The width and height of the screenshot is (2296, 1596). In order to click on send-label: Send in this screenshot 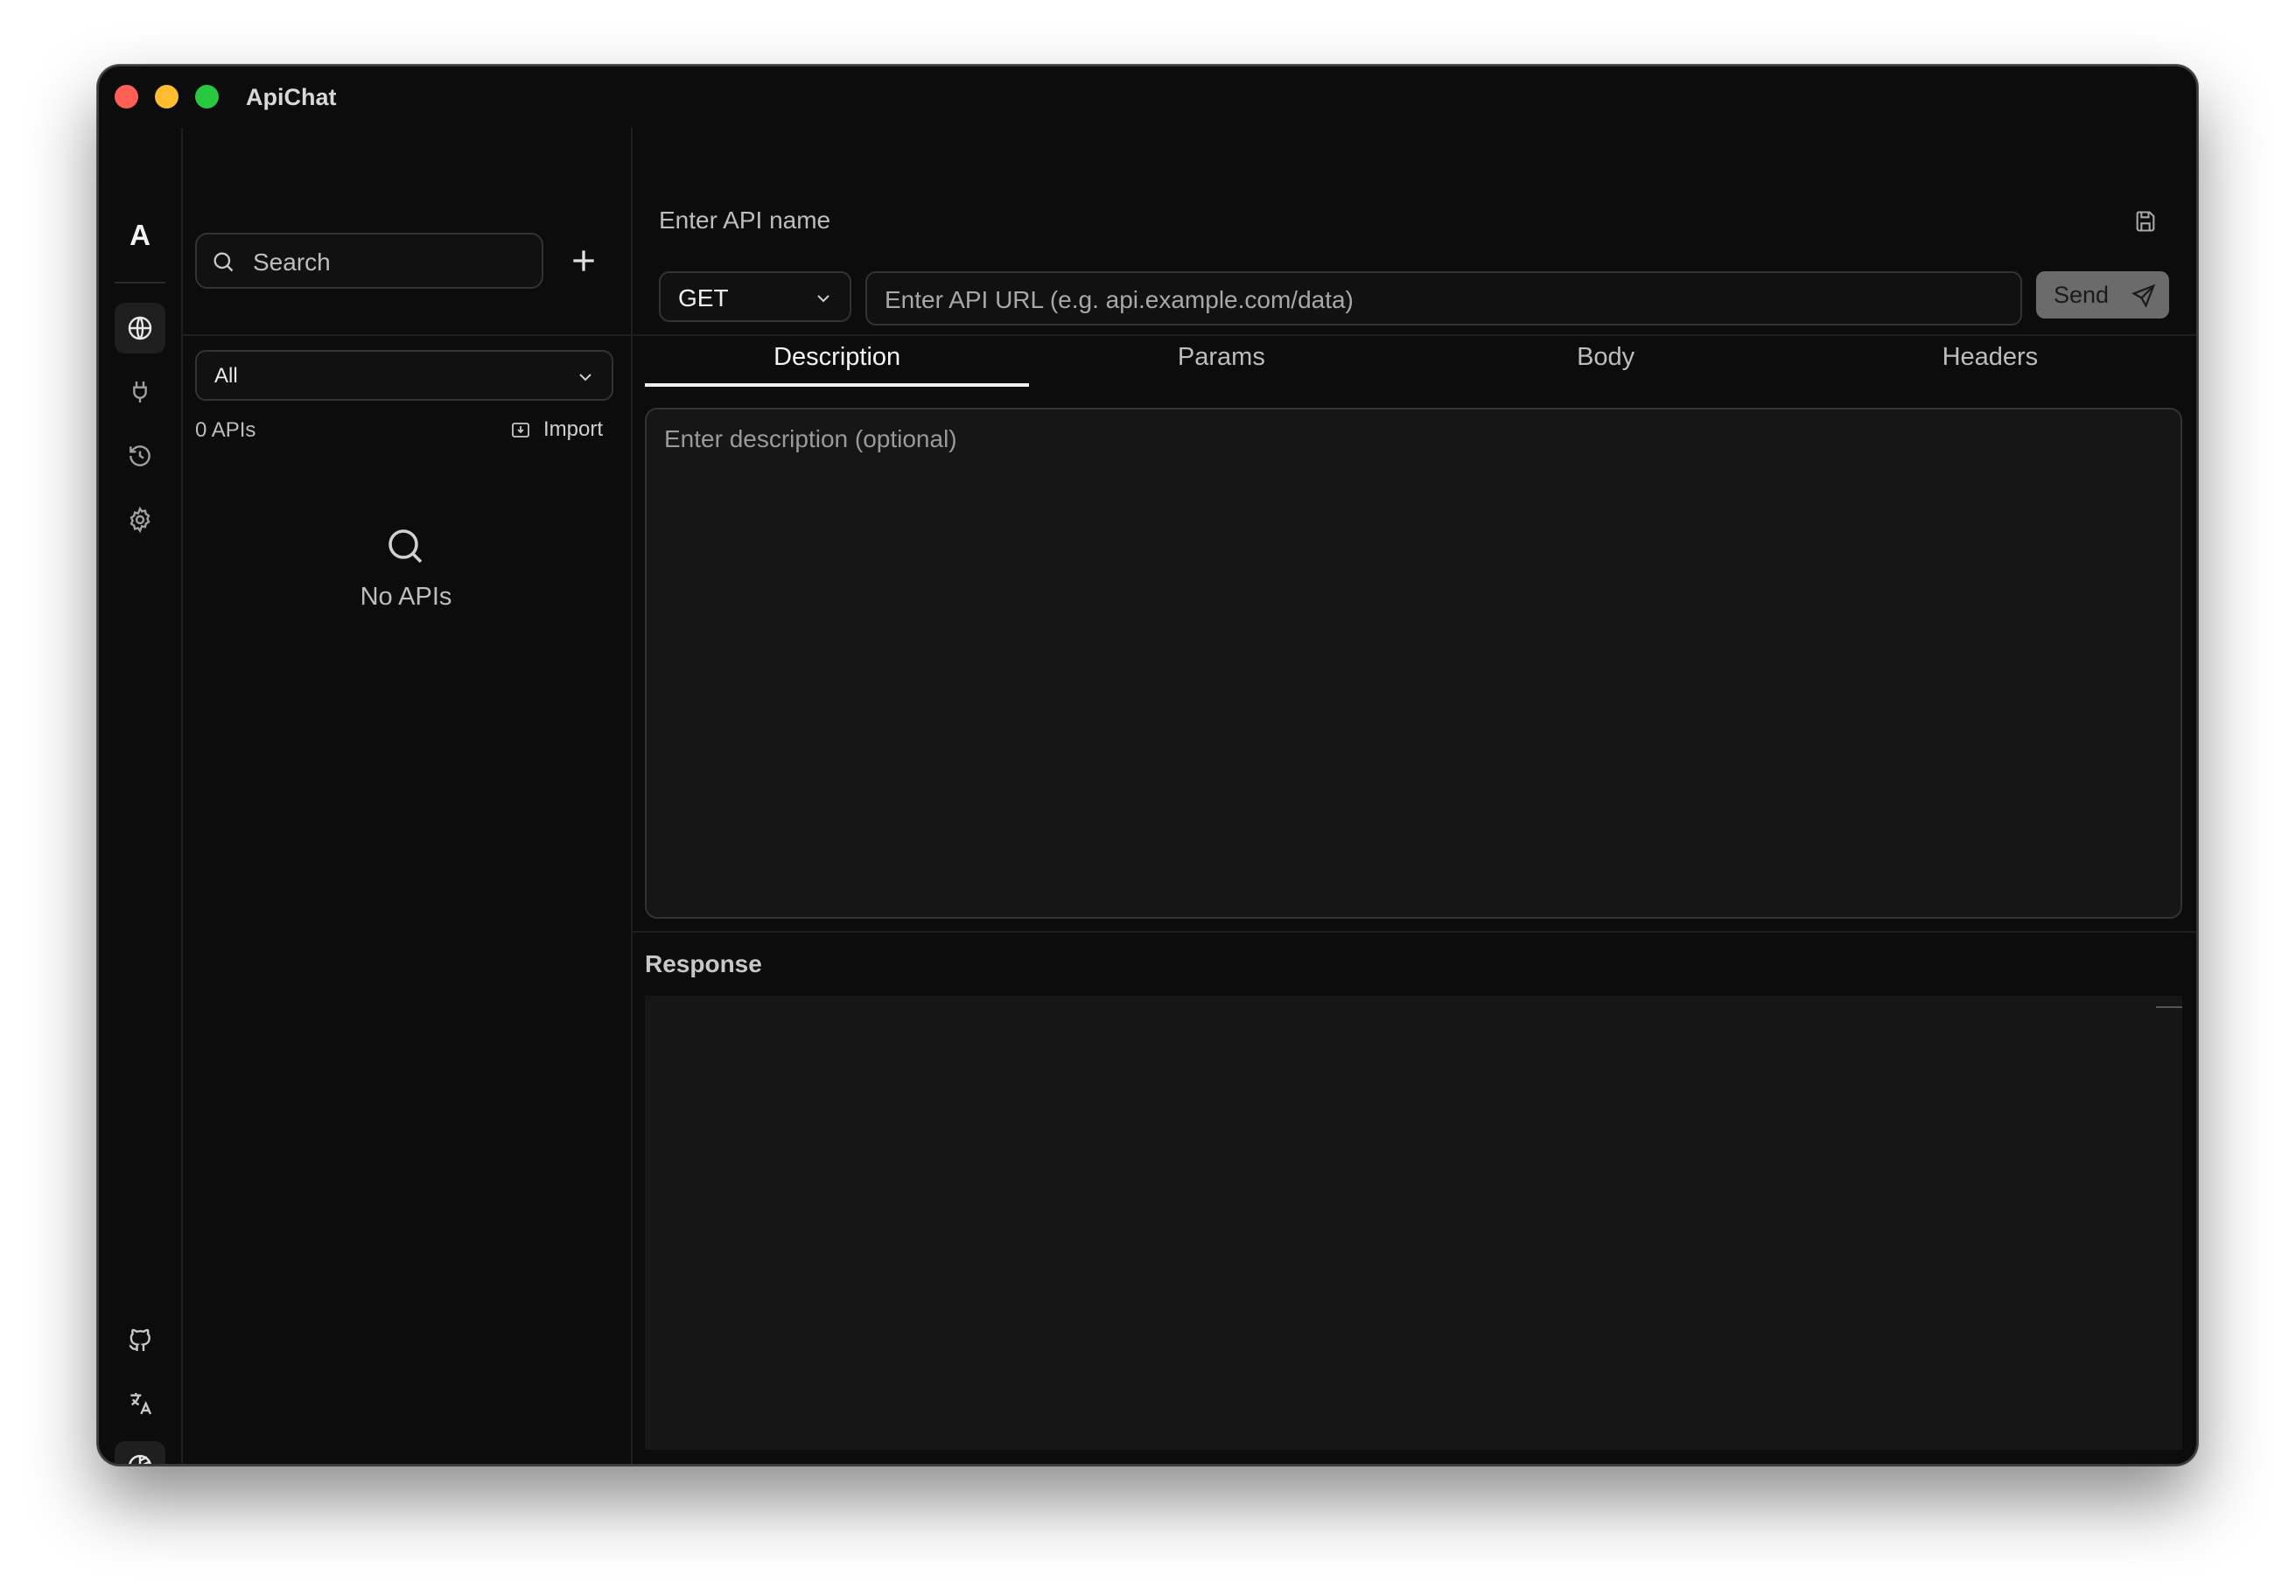, I will do `click(2082, 295)`.